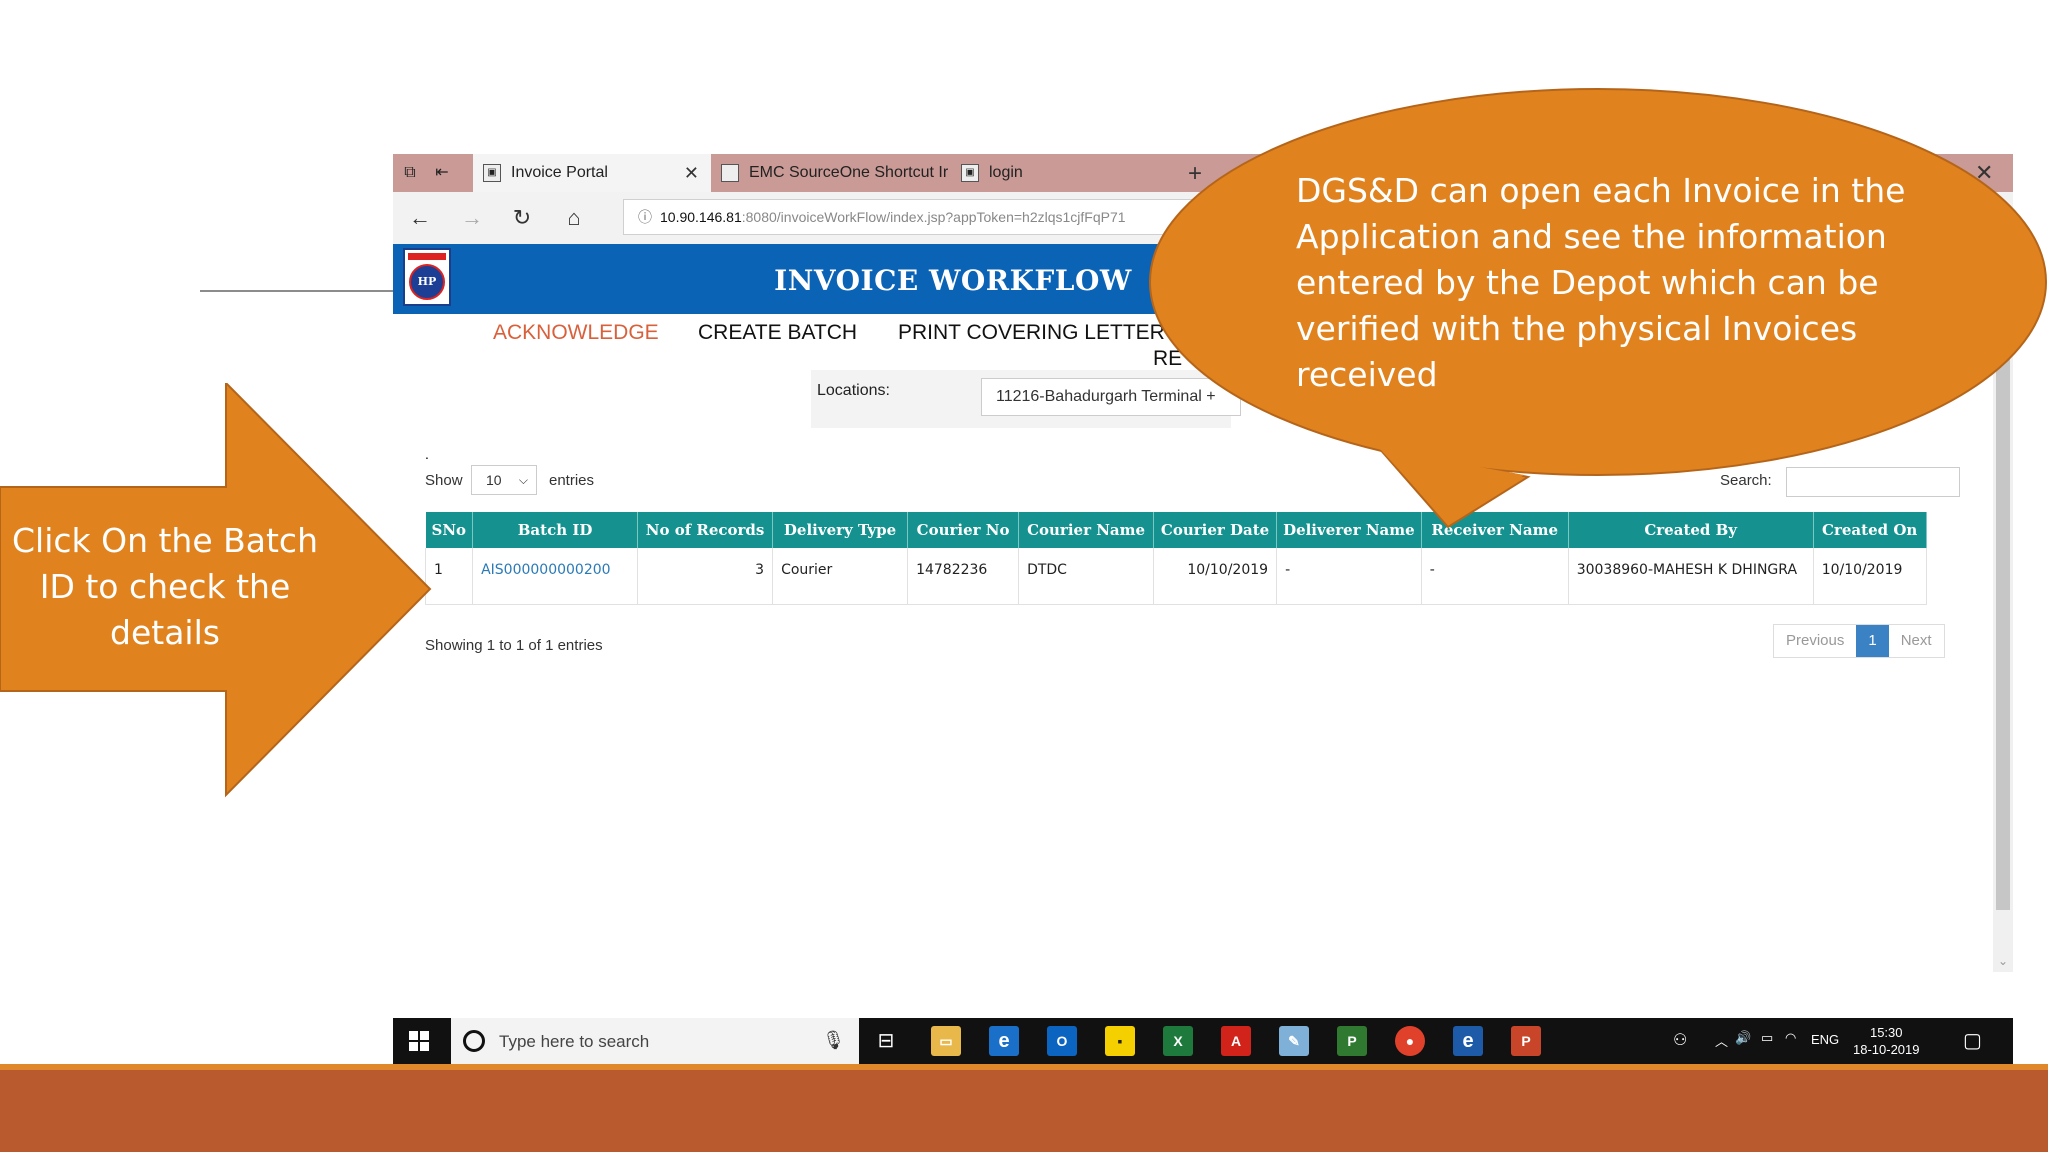 Image resolution: width=2048 pixels, height=1152 pixels. Describe the element at coordinates (1294, 1041) in the screenshot. I see `notepad-icon: ✎` at that location.